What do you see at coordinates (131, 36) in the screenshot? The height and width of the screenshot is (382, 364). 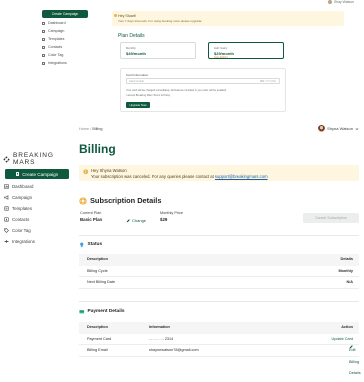 I see `modal-title: Plan Details` at bounding box center [131, 36].